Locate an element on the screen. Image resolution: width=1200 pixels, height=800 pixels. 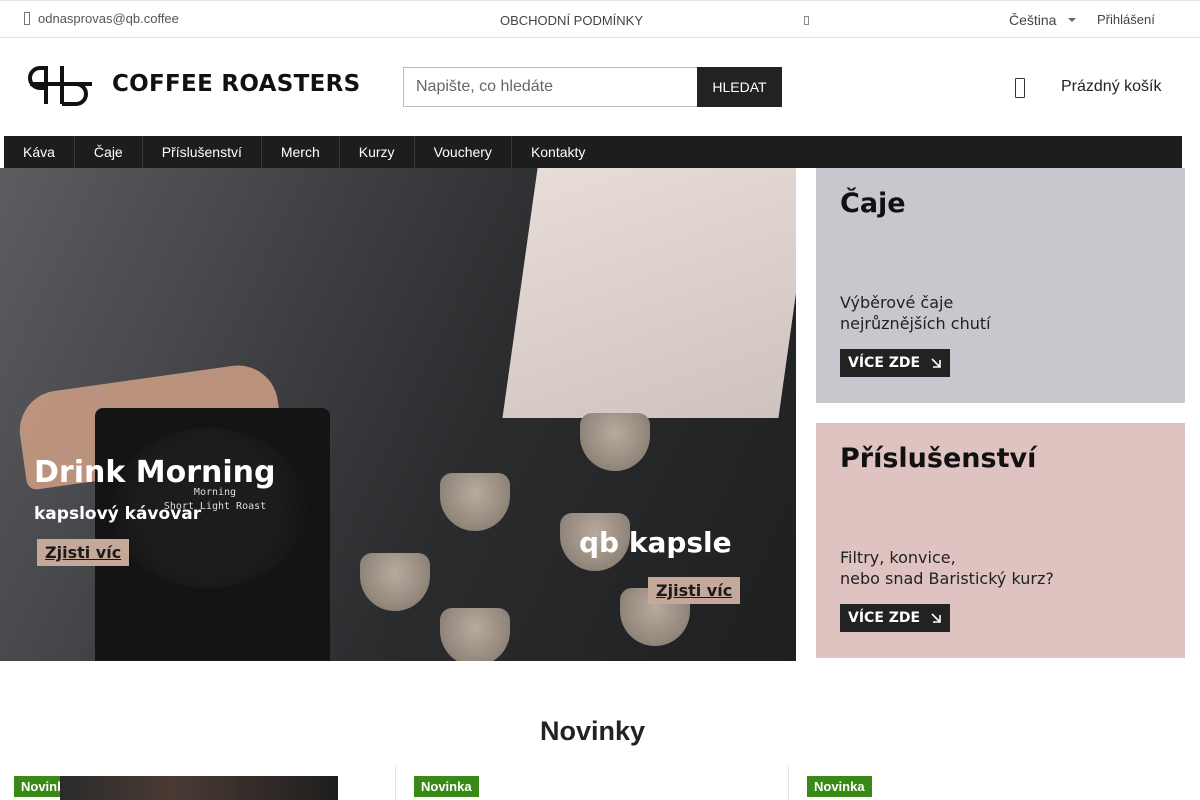
tea-more-button: VÍCE ZDE is located at coordinates (895, 363).